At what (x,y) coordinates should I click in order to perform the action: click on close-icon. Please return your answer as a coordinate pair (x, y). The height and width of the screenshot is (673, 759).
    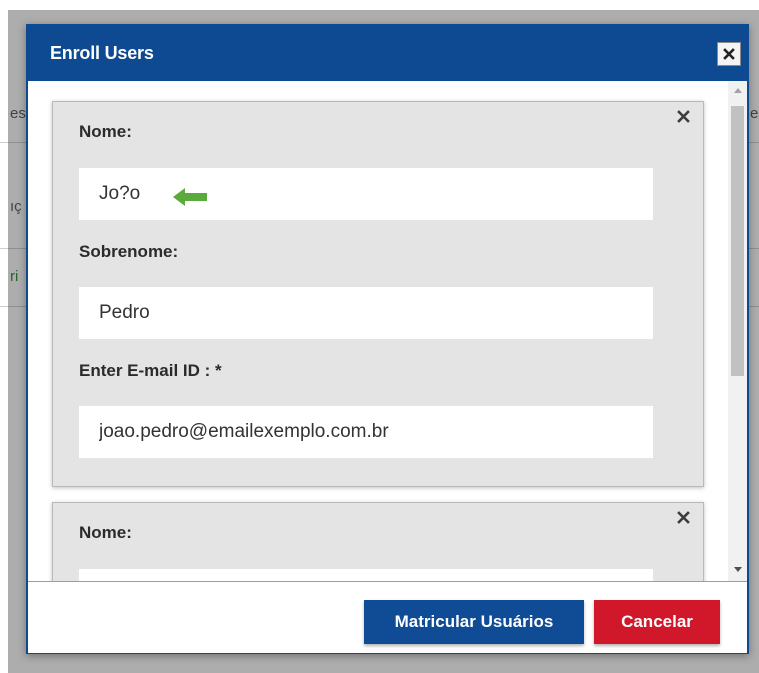
    Looking at the image, I should click on (729, 54).